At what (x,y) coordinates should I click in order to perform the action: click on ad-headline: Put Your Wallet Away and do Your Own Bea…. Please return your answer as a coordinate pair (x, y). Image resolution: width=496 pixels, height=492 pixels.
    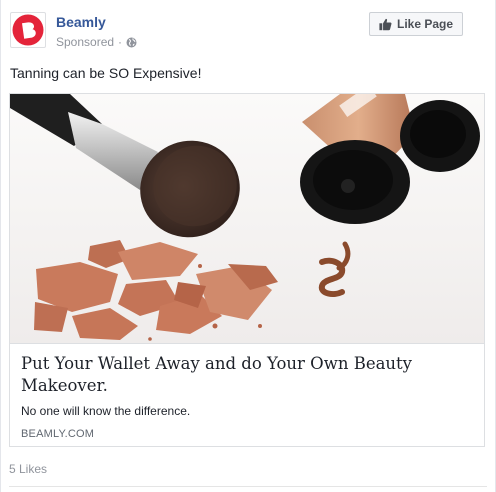
    Looking at the image, I should click on (241, 375).